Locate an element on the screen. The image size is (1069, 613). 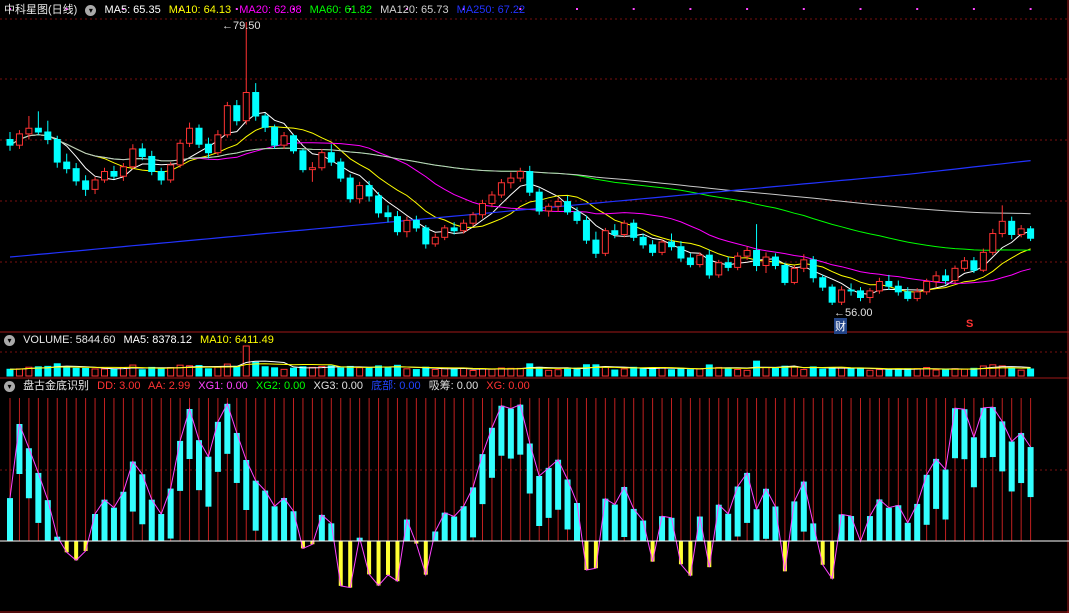
sell-signal-tag: S is located at coordinates (969, 324).